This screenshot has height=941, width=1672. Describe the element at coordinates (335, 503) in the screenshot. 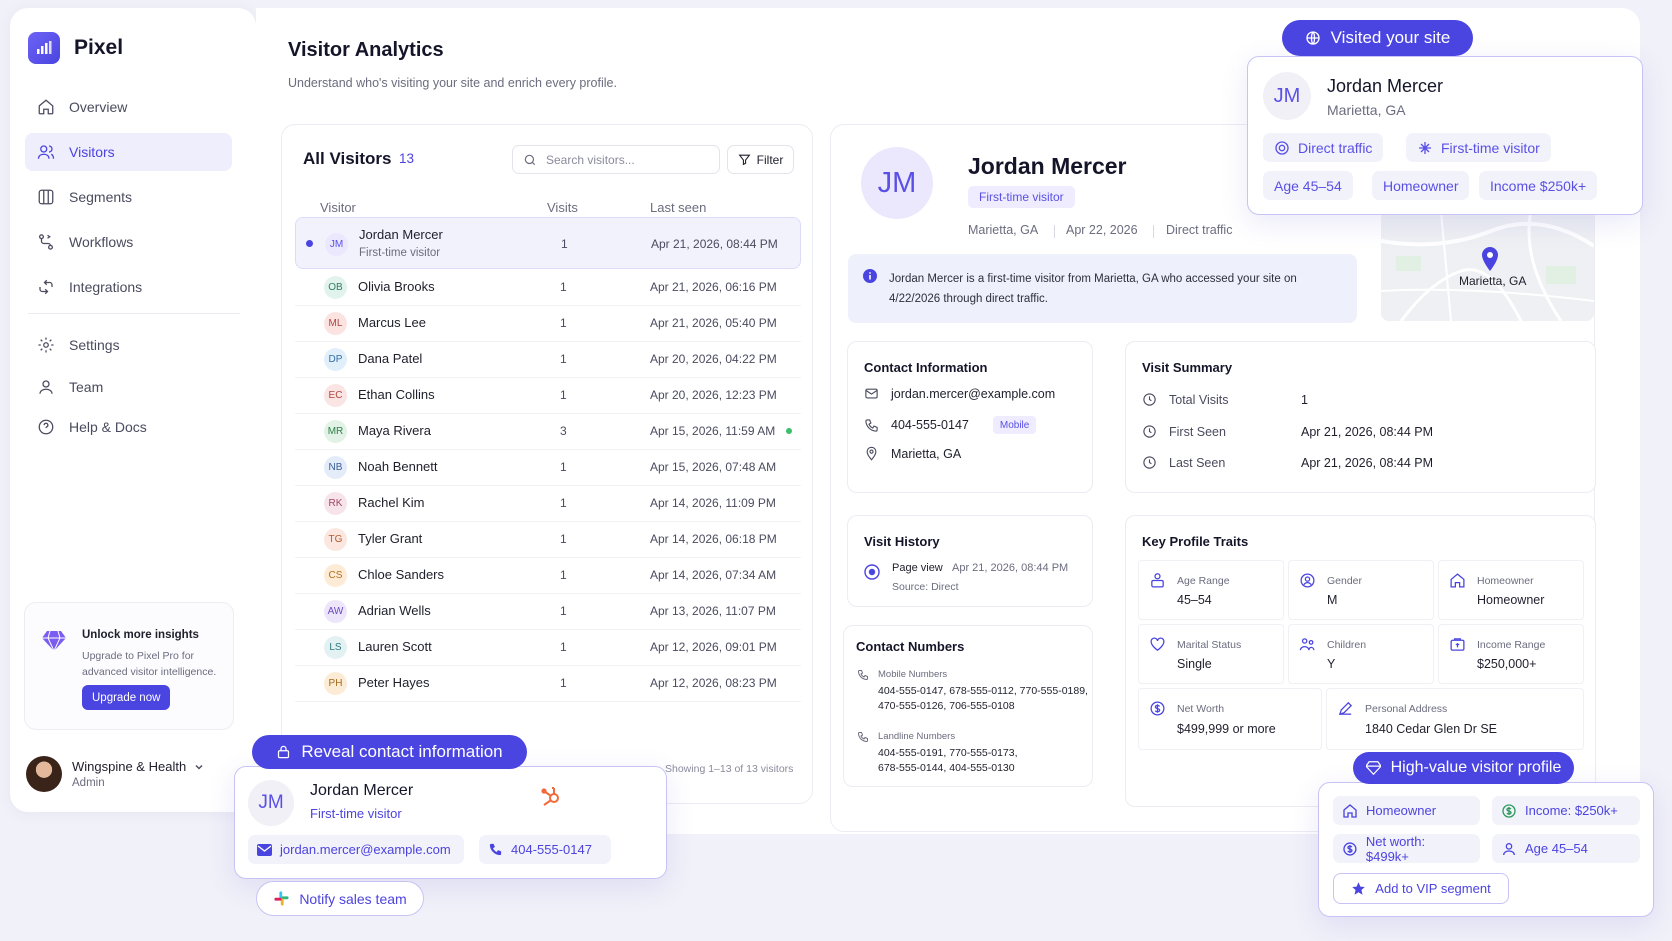

I see `row-avatar: RK` at that location.